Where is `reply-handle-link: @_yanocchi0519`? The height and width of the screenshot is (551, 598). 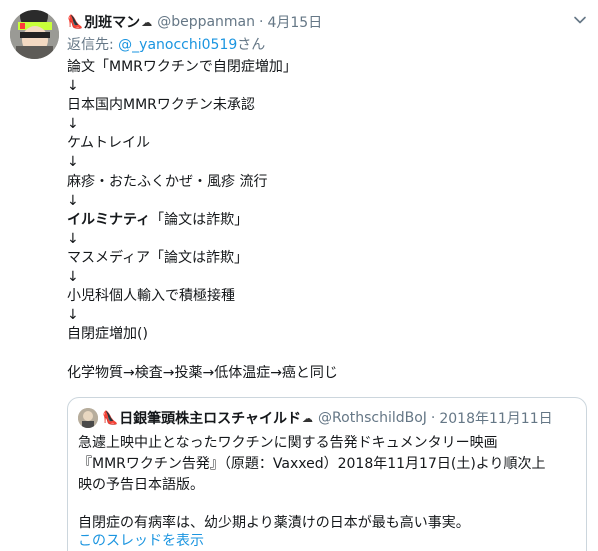 reply-handle-link: @_yanocchi0519 is located at coordinates (177, 45).